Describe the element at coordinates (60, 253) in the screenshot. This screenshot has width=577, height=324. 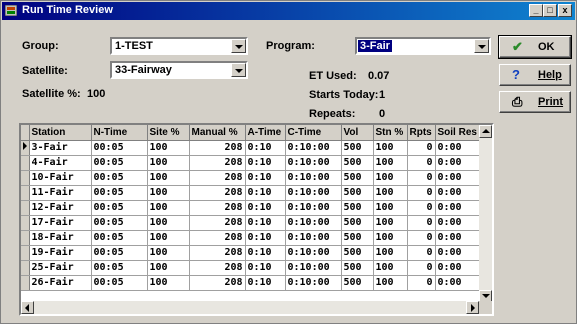
I see `table-cell: 19-Fair` at that location.